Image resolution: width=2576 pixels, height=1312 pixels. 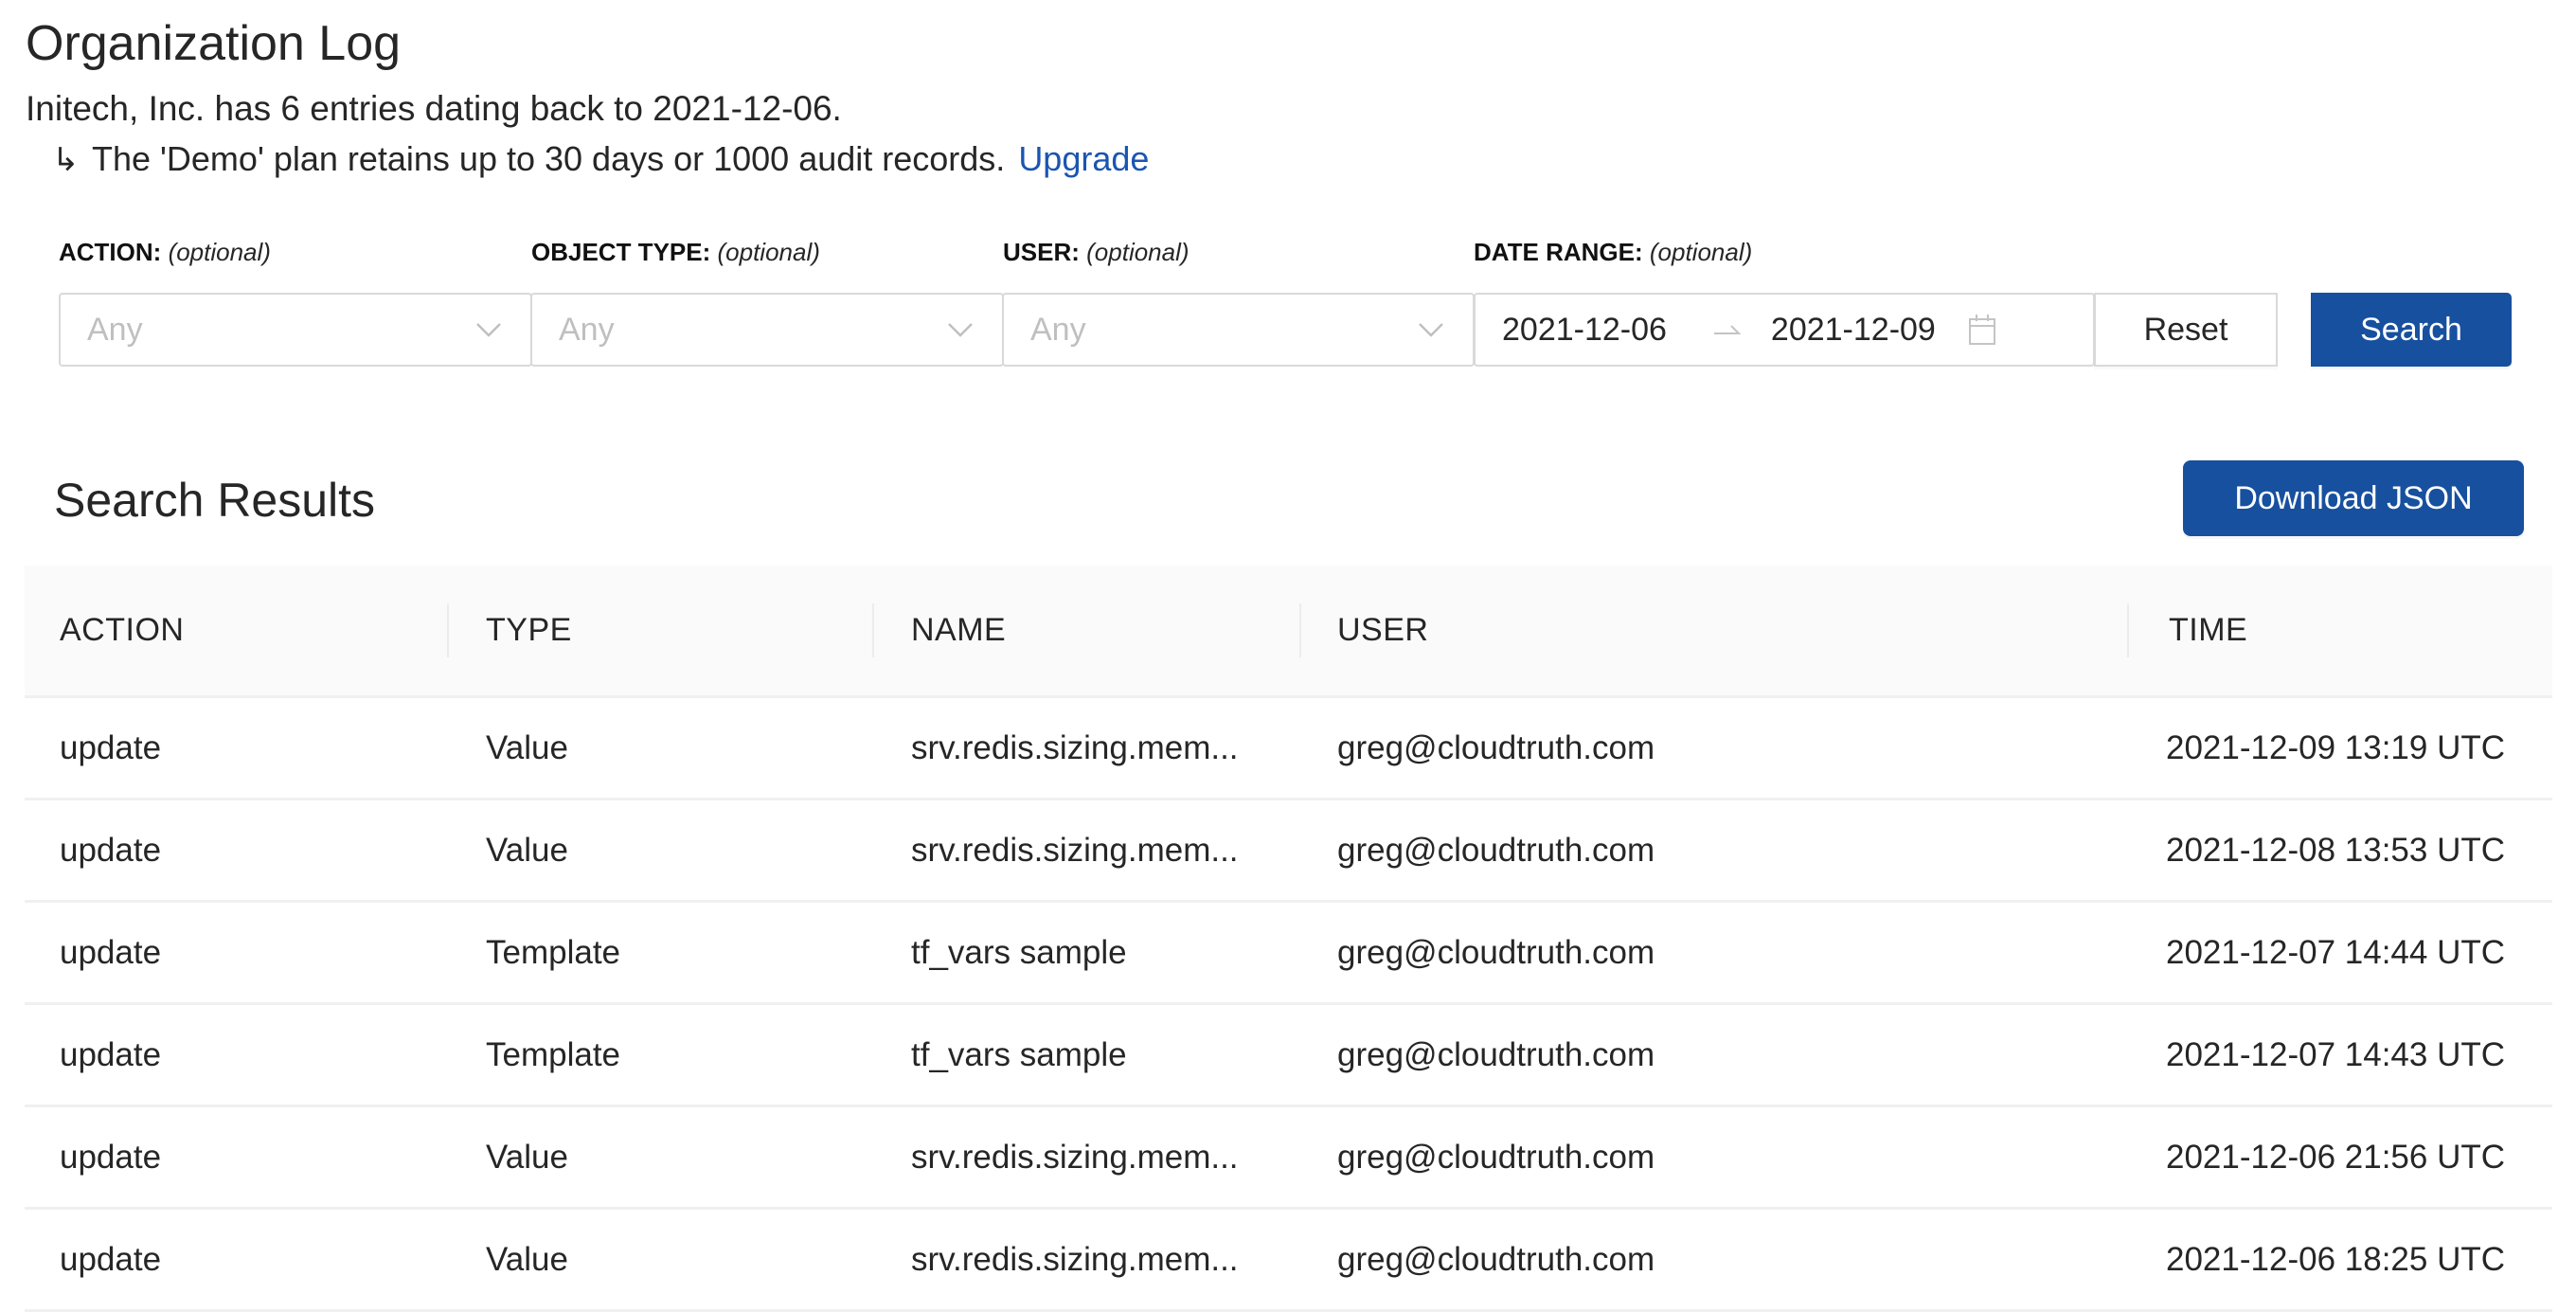 What do you see at coordinates (958, 630) in the screenshot?
I see `column-header-name: NAME` at bounding box center [958, 630].